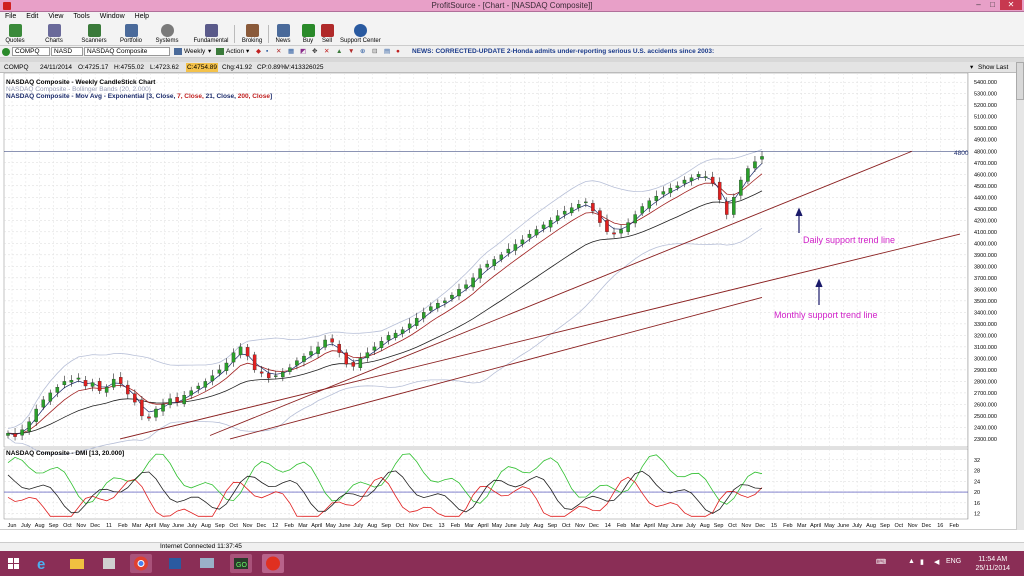  Describe the element at coordinates (308, 34) in the screenshot. I see `buy-button: Buy` at that location.